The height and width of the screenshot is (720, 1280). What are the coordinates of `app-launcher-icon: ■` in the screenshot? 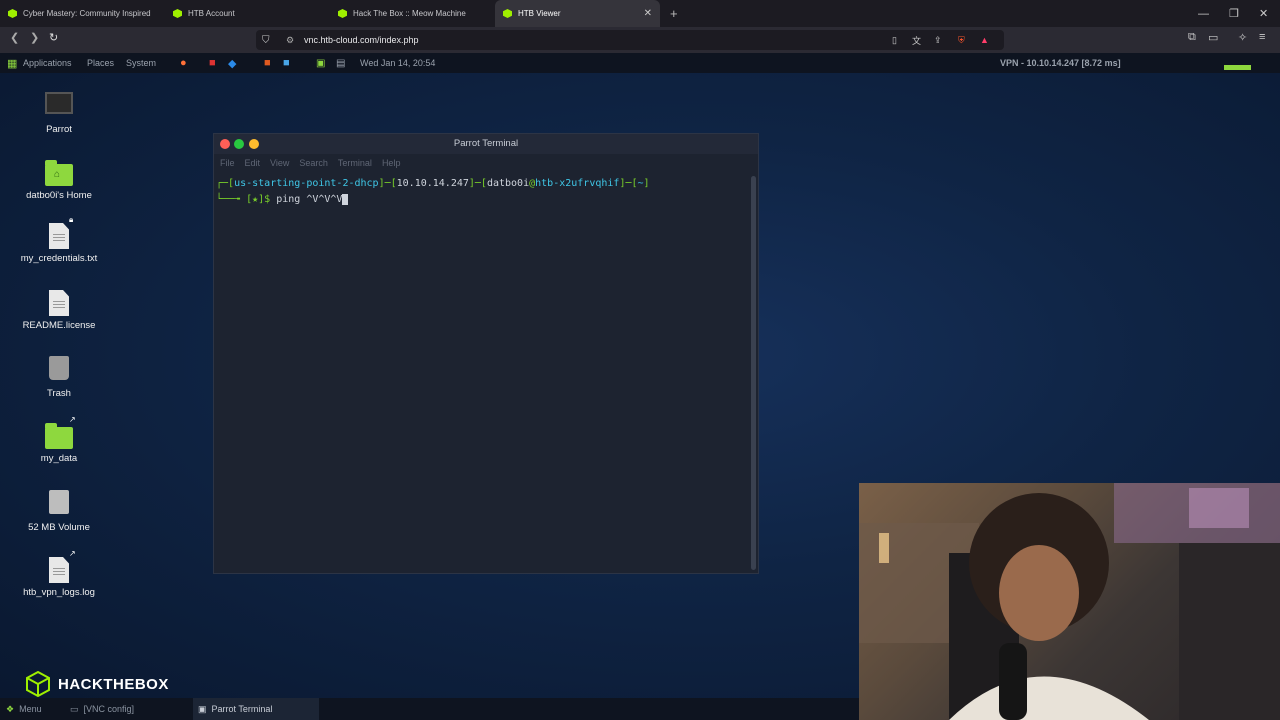 It's located at (212, 63).